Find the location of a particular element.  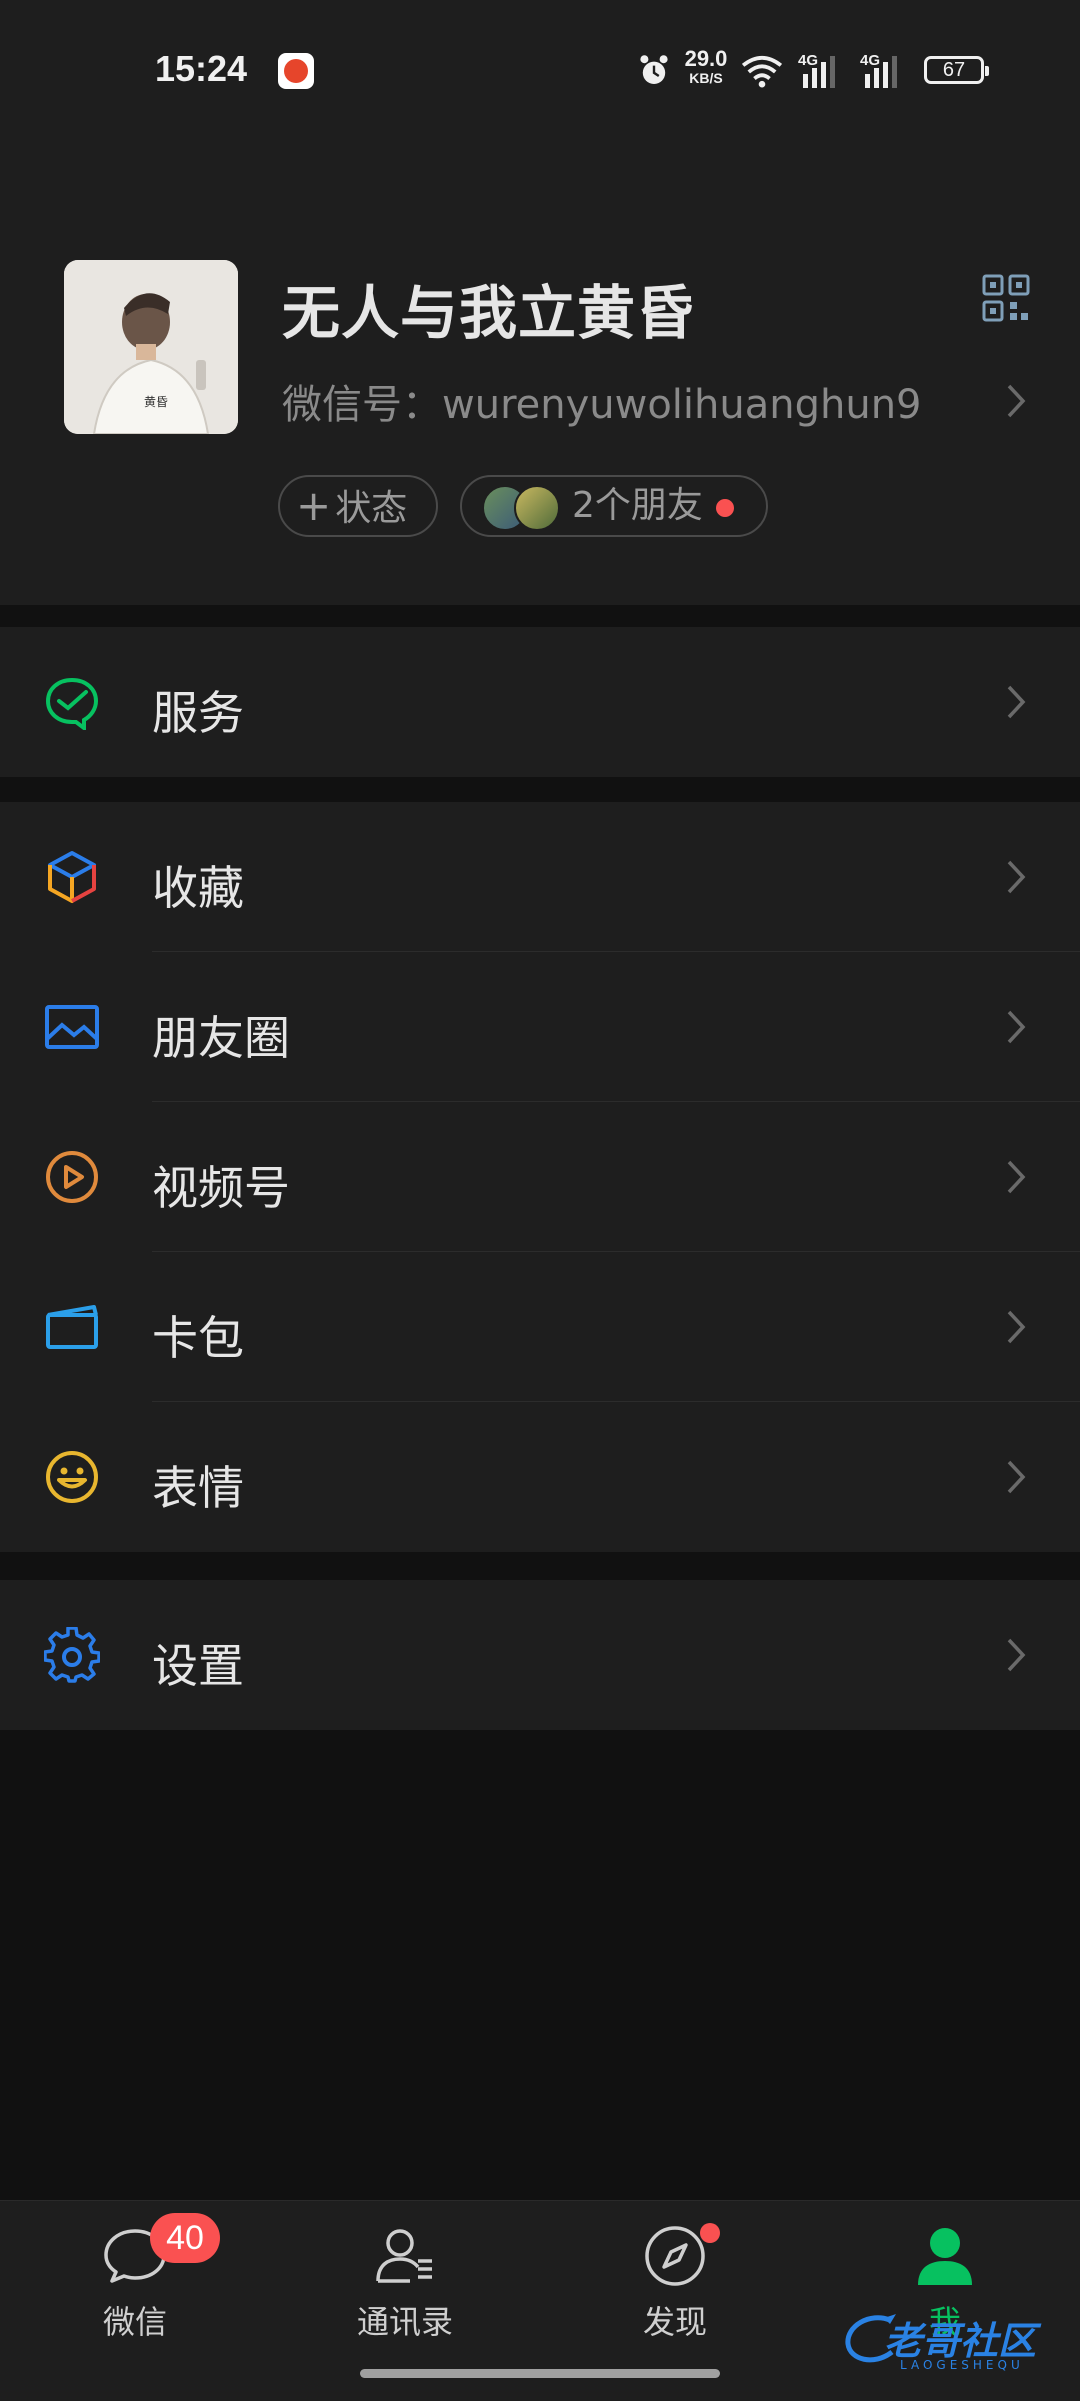

menu-label: 设置 is located at coordinates (198, 1666).